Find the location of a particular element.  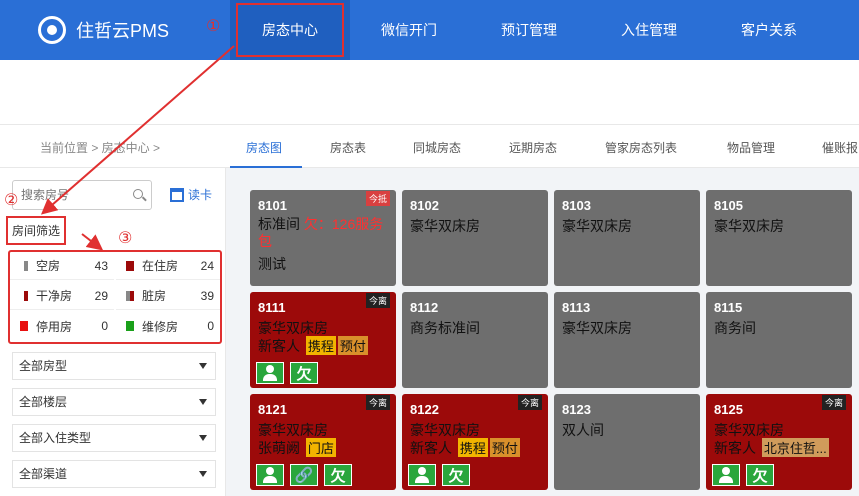

status-clean: 干净房 29 is located at coordinates (62, 296).